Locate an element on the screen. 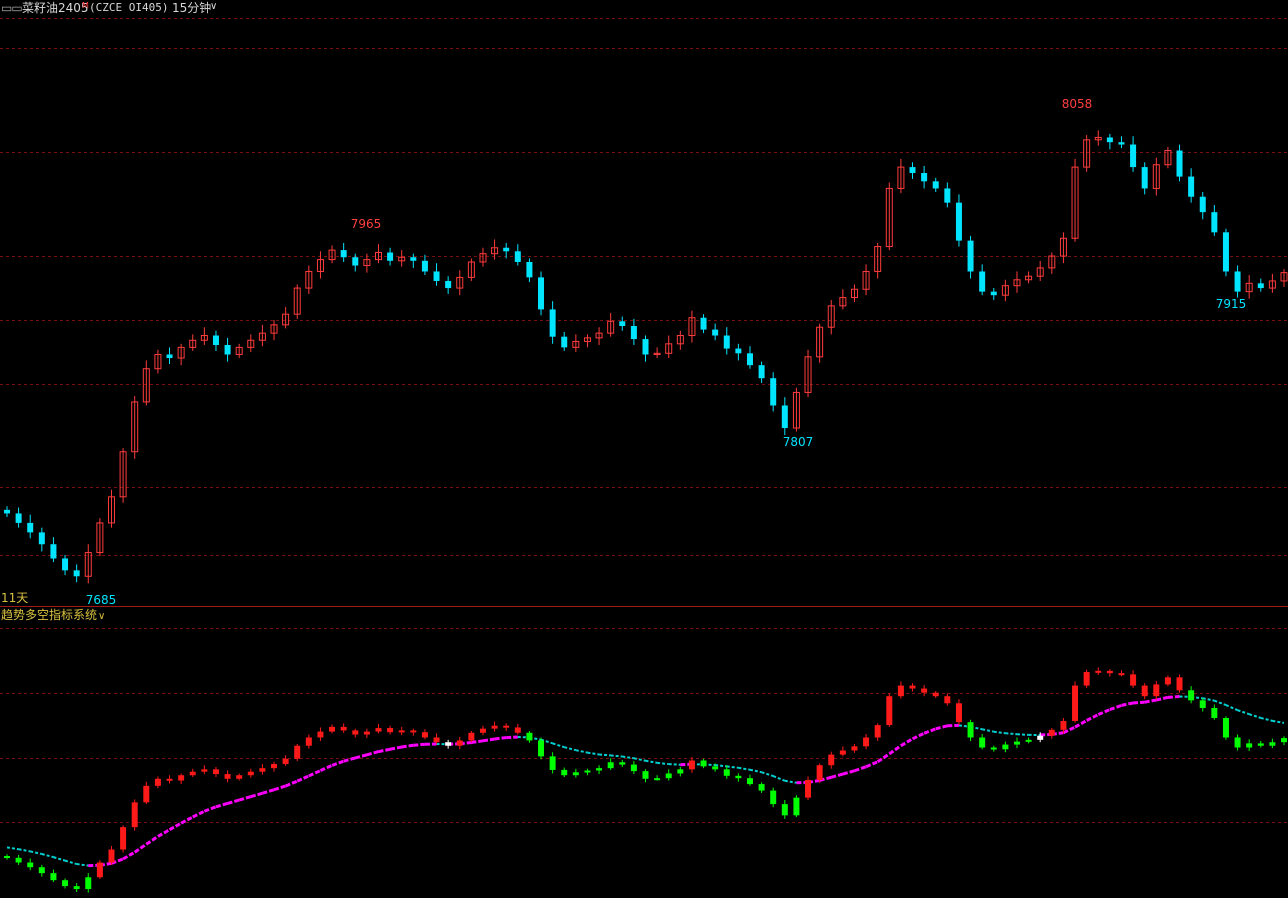 The width and height of the screenshot is (1288, 898). indicator-title: 趋势多空指标系统 is located at coordinates (49, 614).